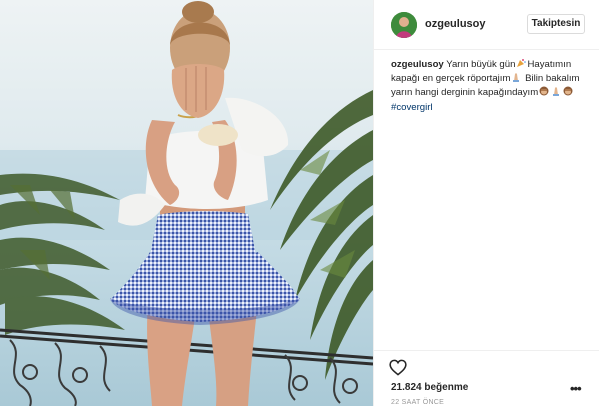 This screenshot has width=599, height=406. What do you see at coordinates (455, 24) in the screenshot?
I see `username-link: ozgeulusoy` at bounding box center [455, 24].